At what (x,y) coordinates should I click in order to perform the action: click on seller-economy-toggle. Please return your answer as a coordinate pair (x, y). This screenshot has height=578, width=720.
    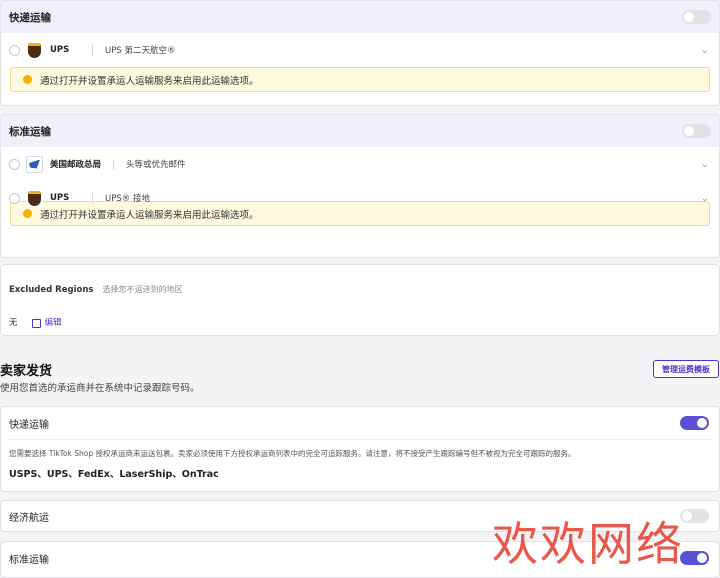
    Looking at the image, I should click on (694, 516).